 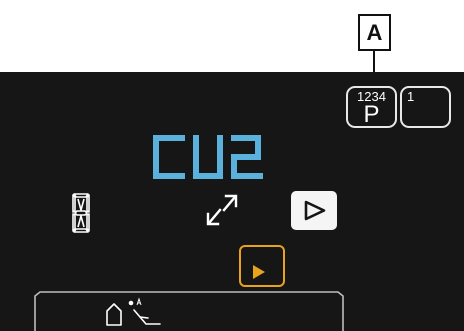 I want to click on play-triangle-icon, so click(x=315, y=210).